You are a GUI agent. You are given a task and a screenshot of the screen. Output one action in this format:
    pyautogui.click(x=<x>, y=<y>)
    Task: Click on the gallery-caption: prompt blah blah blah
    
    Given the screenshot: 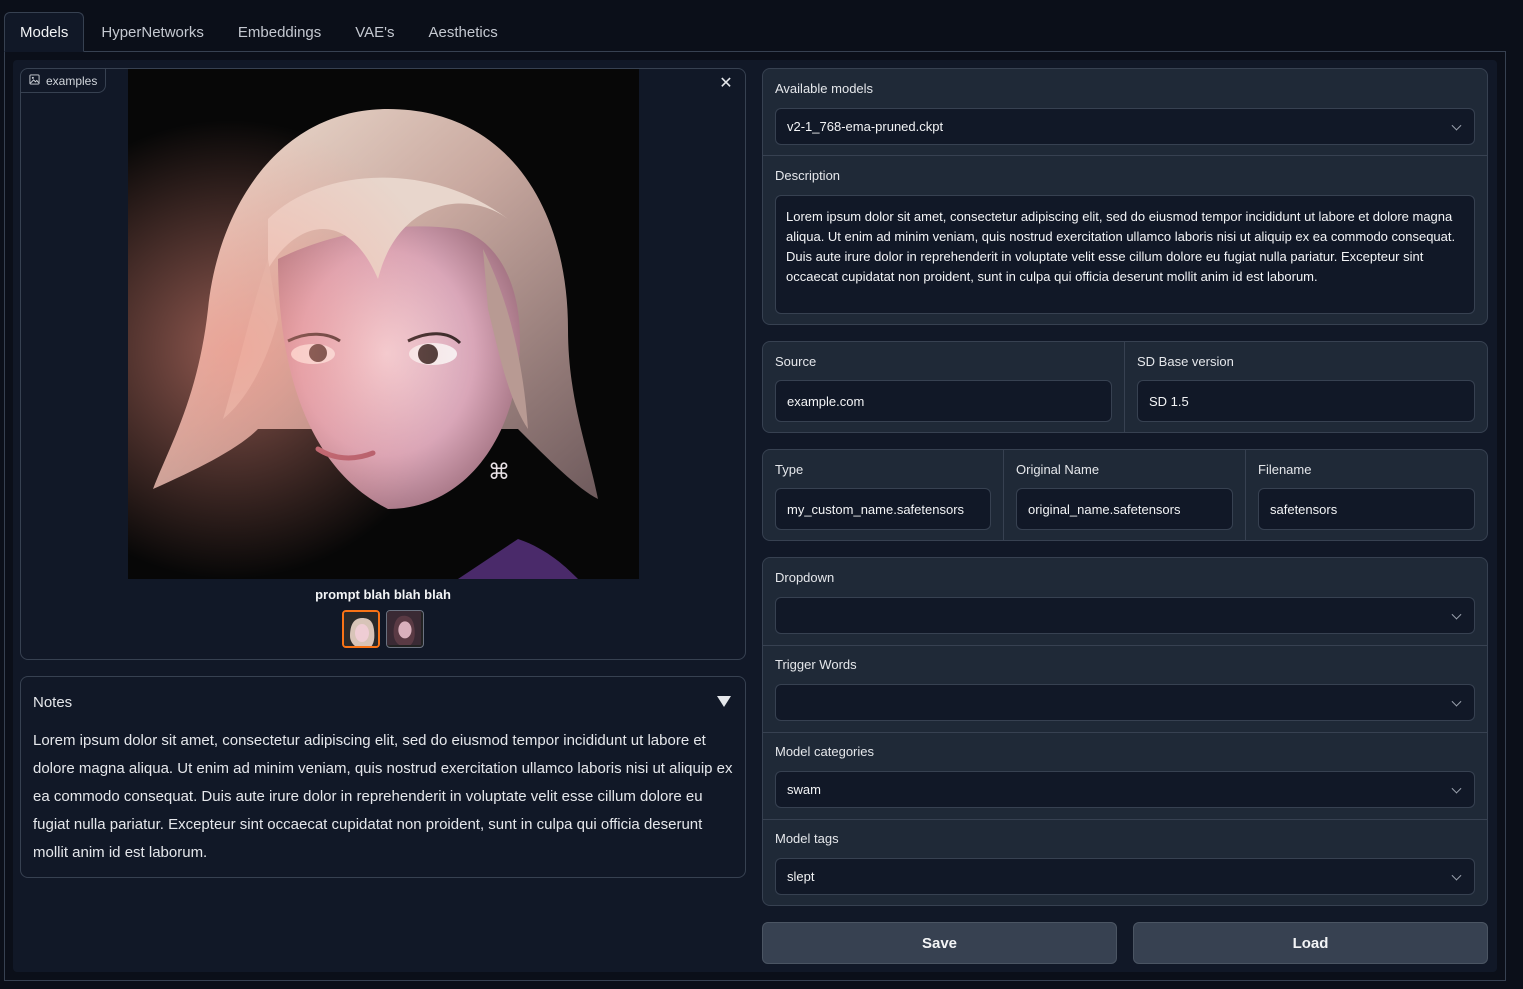 What is the action you would take?
    pyautogui.click(x=383, y=594)
    